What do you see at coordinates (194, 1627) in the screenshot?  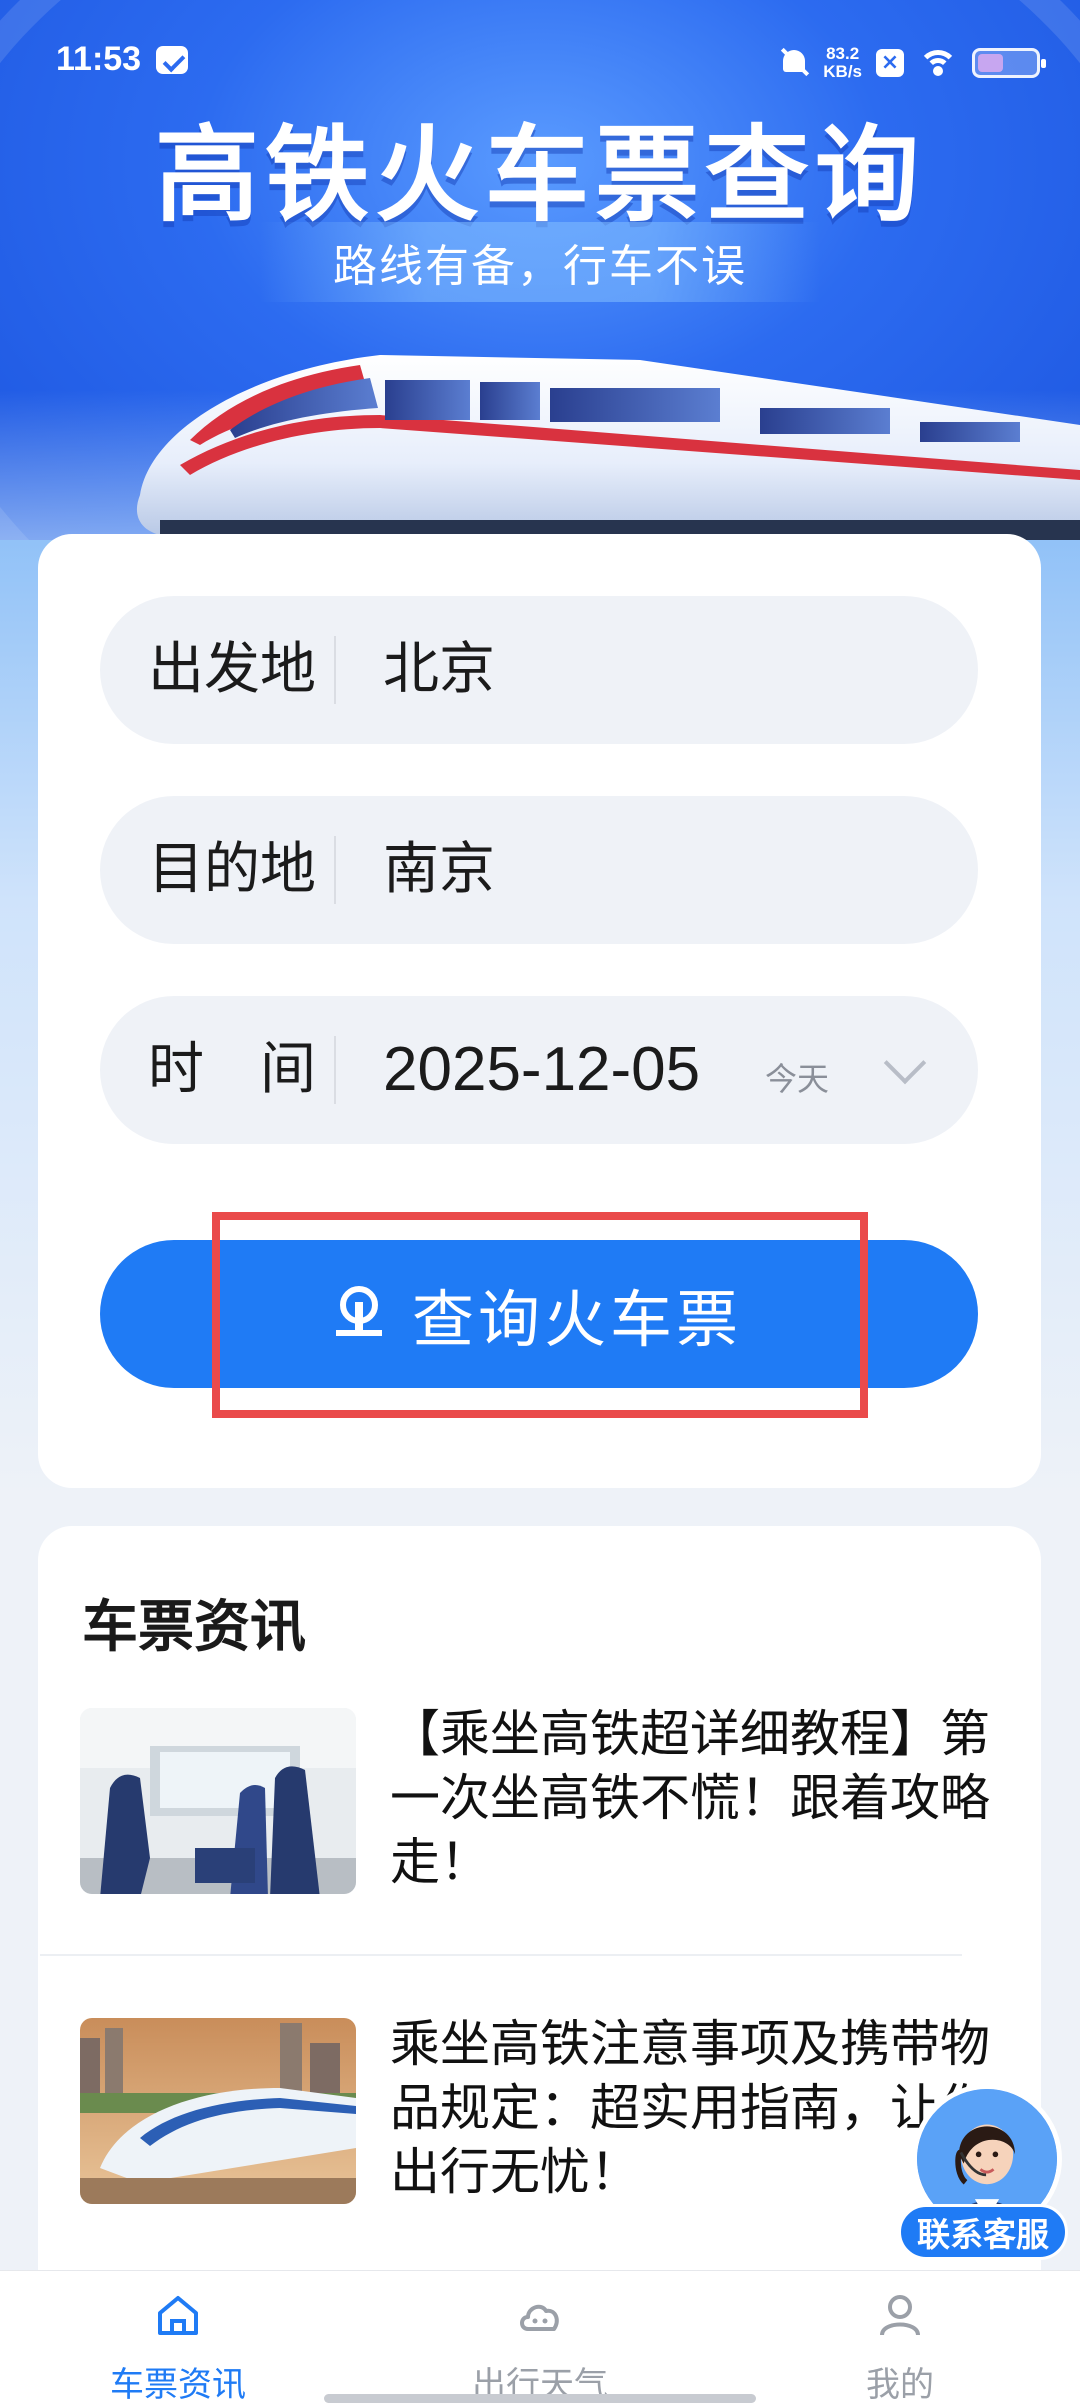 I see `news-section-title: 车票资讯` at bounding box center [194, 1627].